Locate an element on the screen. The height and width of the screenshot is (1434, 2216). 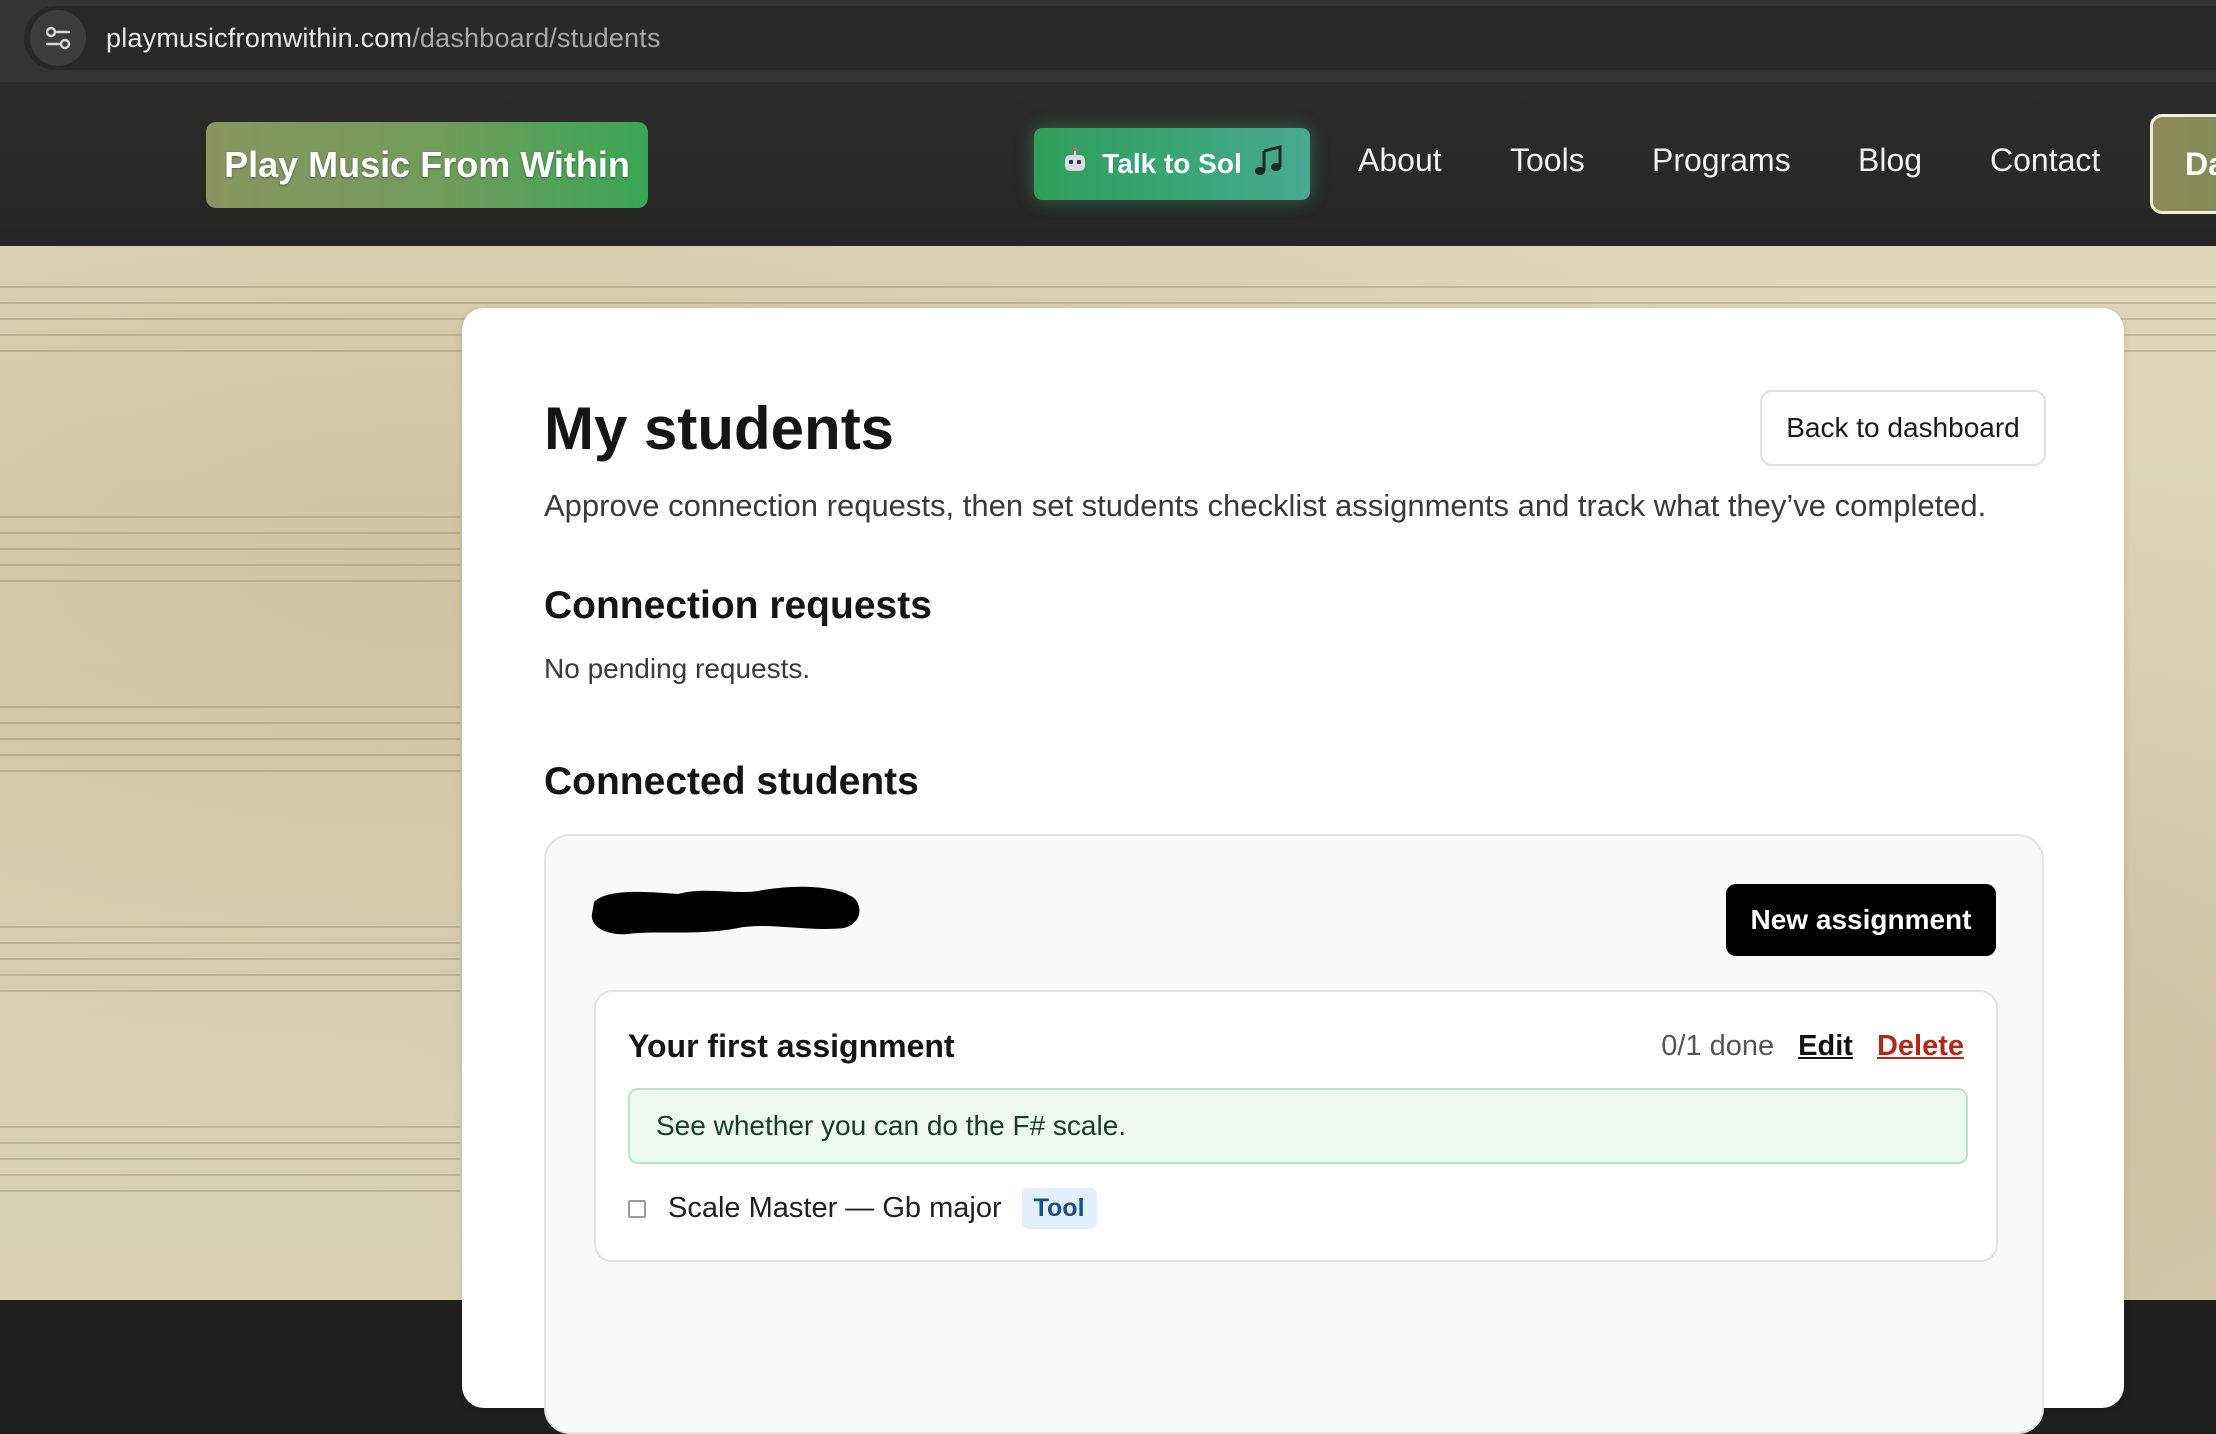
connected-students-heading: Connected students is located at coordinates (731, 781).